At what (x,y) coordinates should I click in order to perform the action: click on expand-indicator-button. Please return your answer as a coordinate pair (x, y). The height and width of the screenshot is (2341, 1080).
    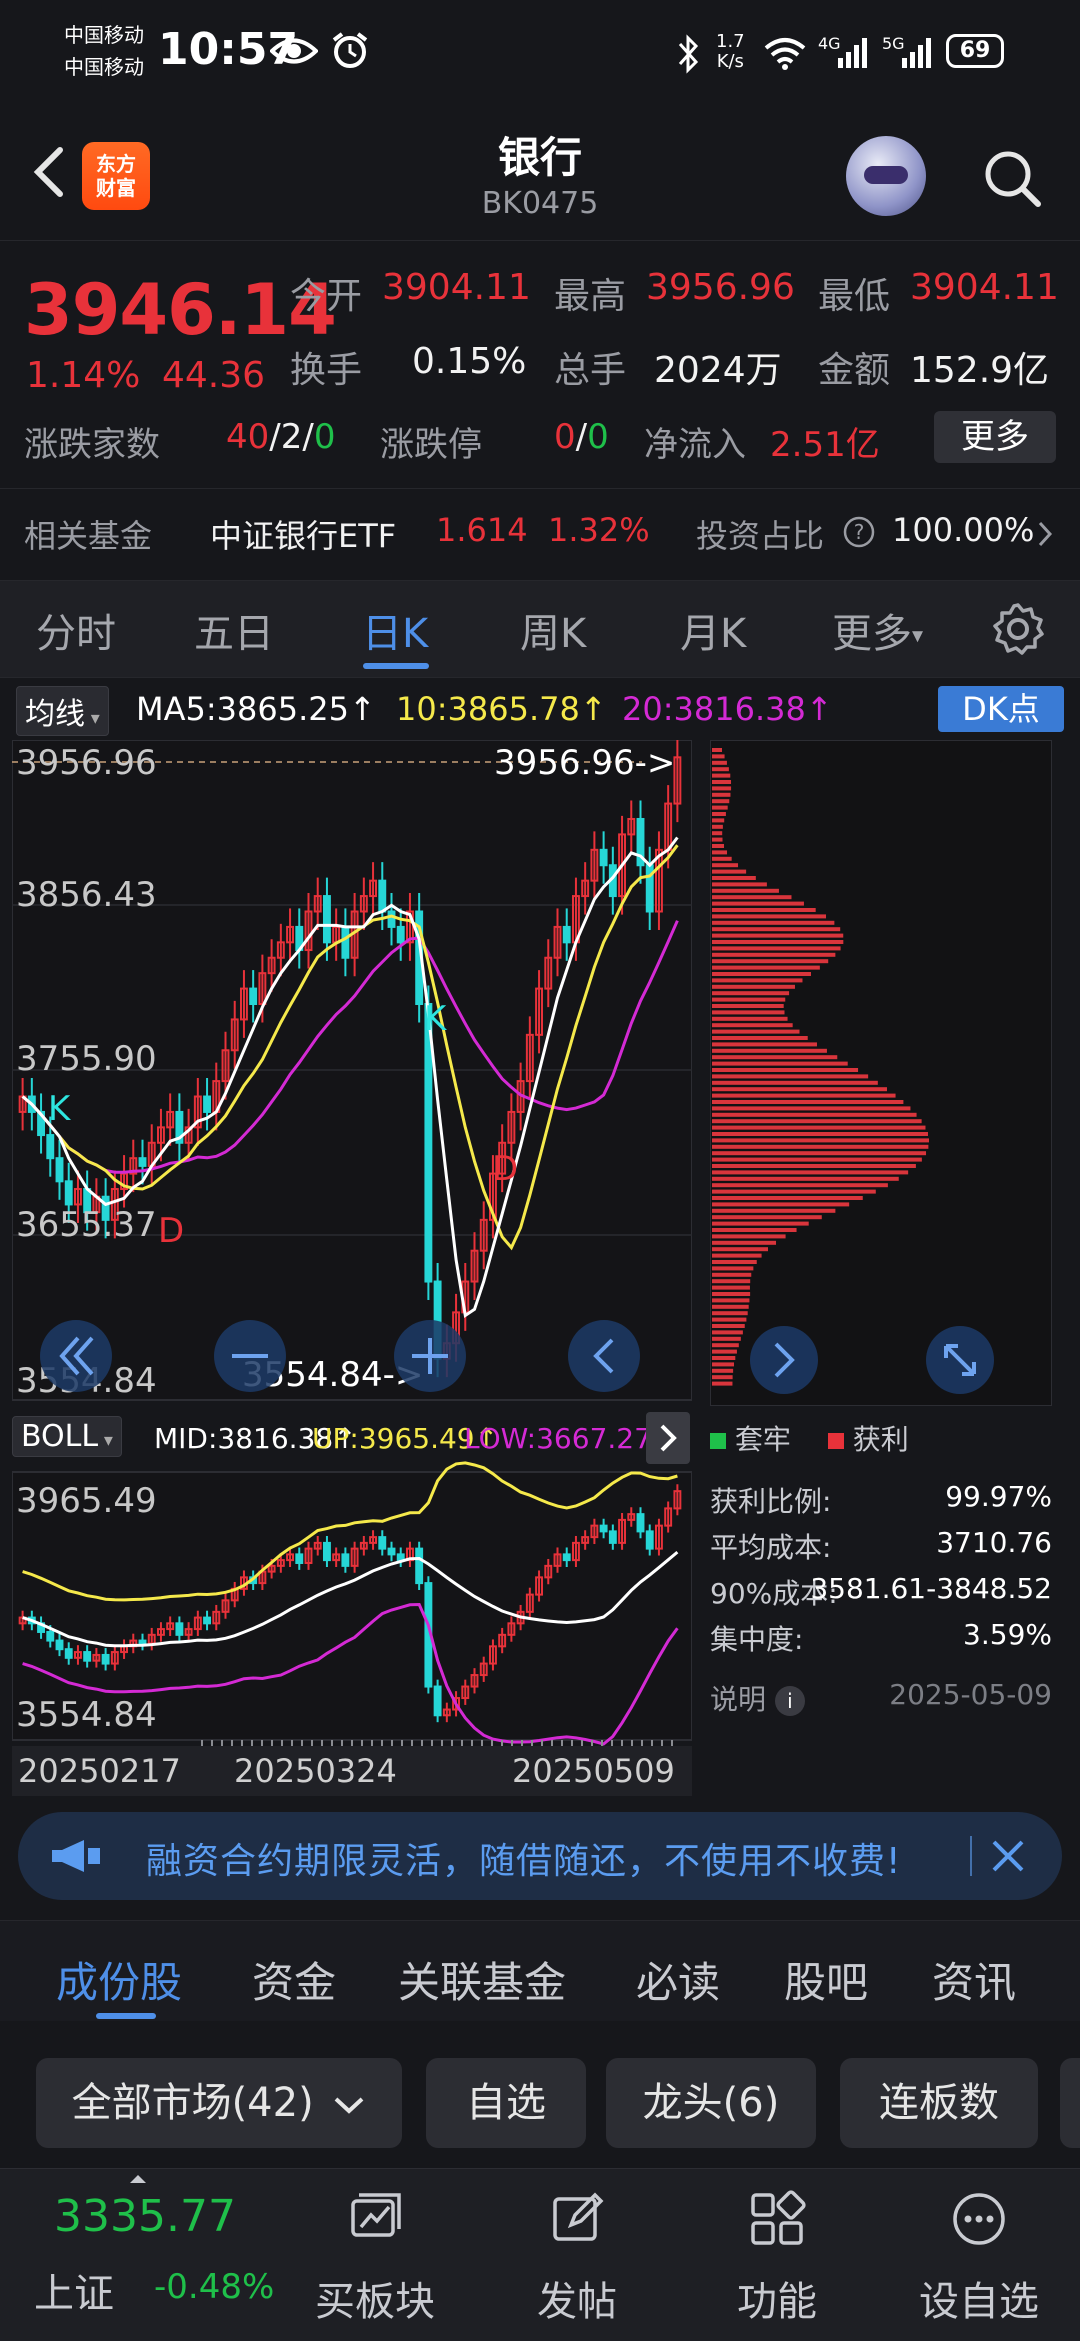
    Looking at the image, I should click on (668, 1438).